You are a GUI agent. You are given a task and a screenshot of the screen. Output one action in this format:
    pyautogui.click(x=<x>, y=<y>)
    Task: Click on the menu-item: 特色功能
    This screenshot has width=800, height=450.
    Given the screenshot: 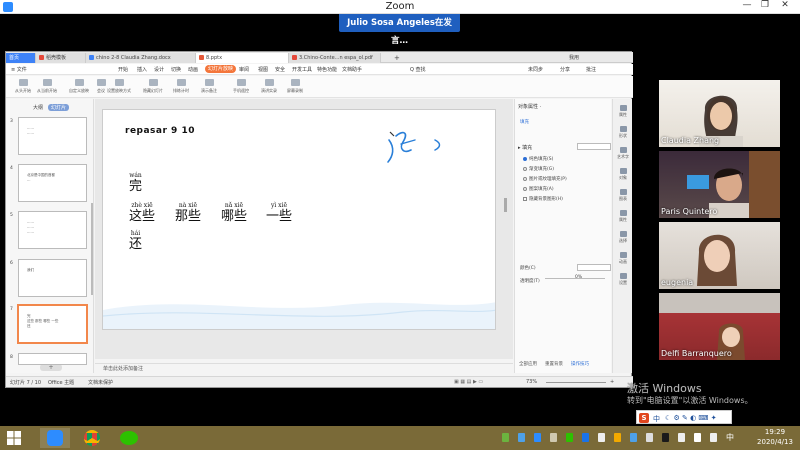 What is the action you would take?
    pyautogui.click(x=327, y=69)
    